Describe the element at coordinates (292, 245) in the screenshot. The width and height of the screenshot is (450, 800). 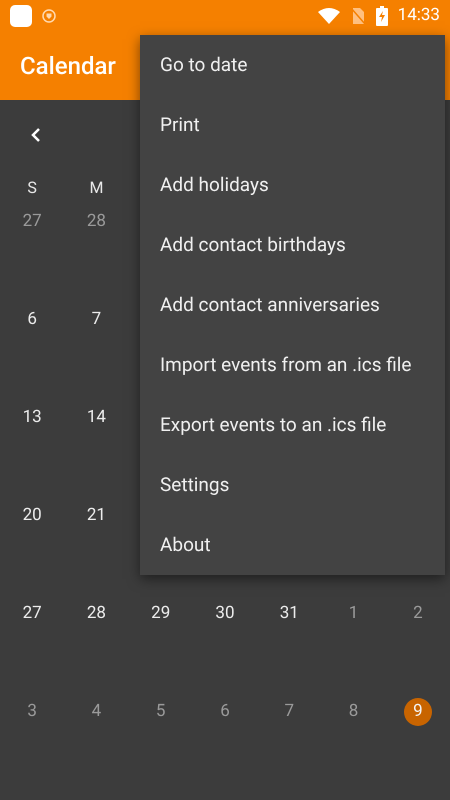
I see `menu-item: Add contact birthdays` at that location.